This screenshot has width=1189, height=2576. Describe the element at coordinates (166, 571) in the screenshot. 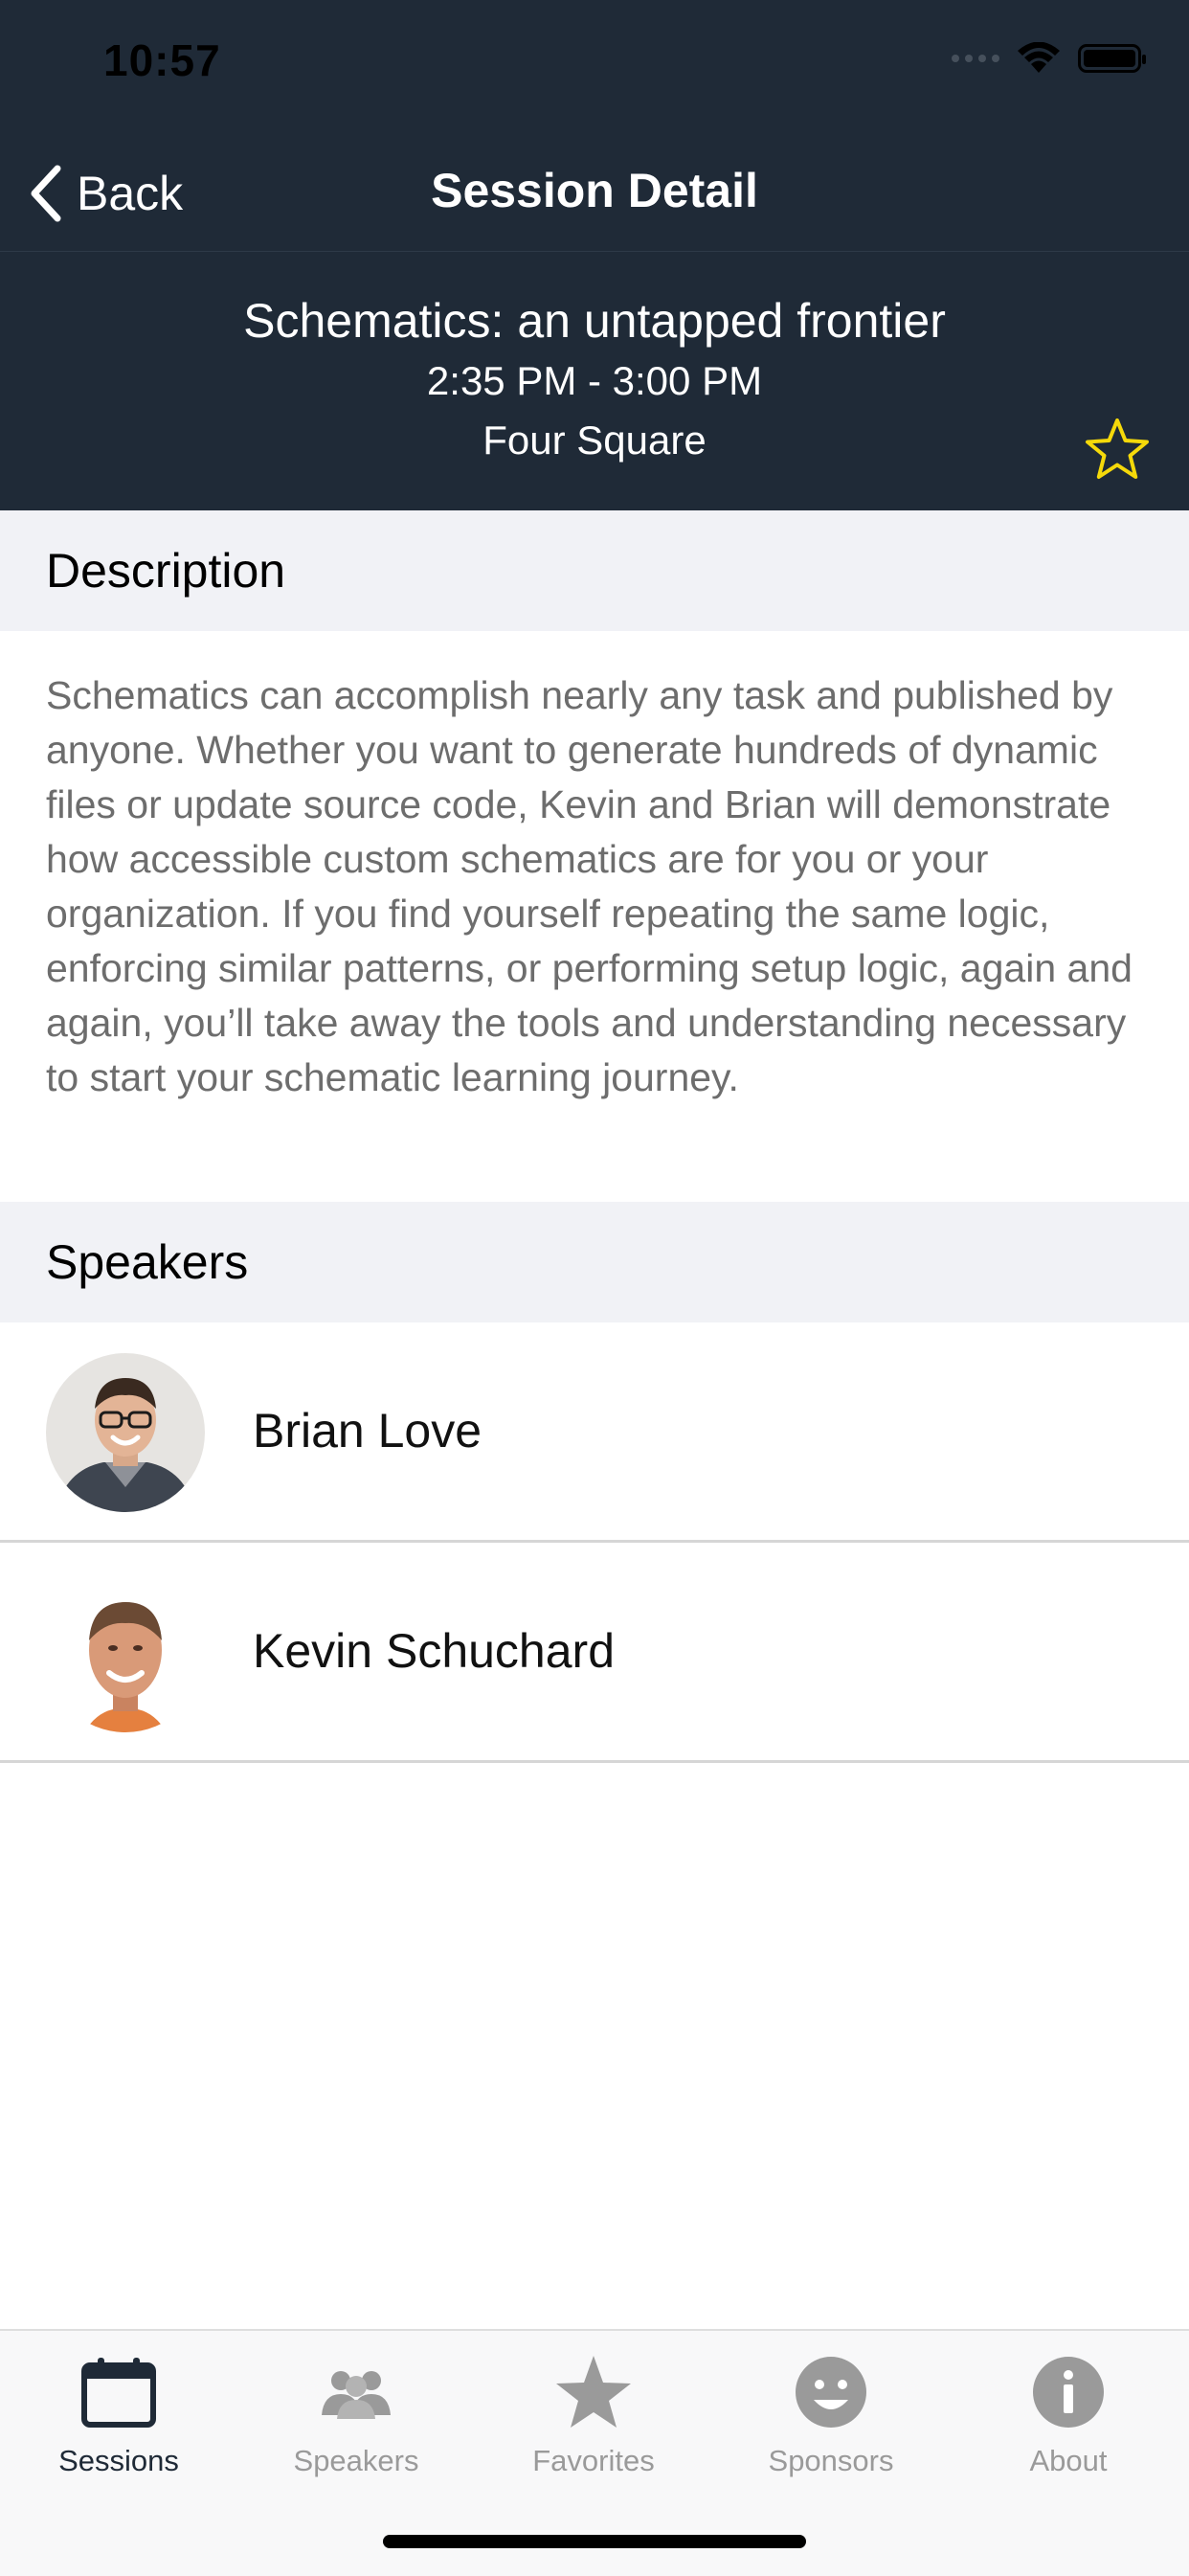

I see `description-header-label: Description` at that location.